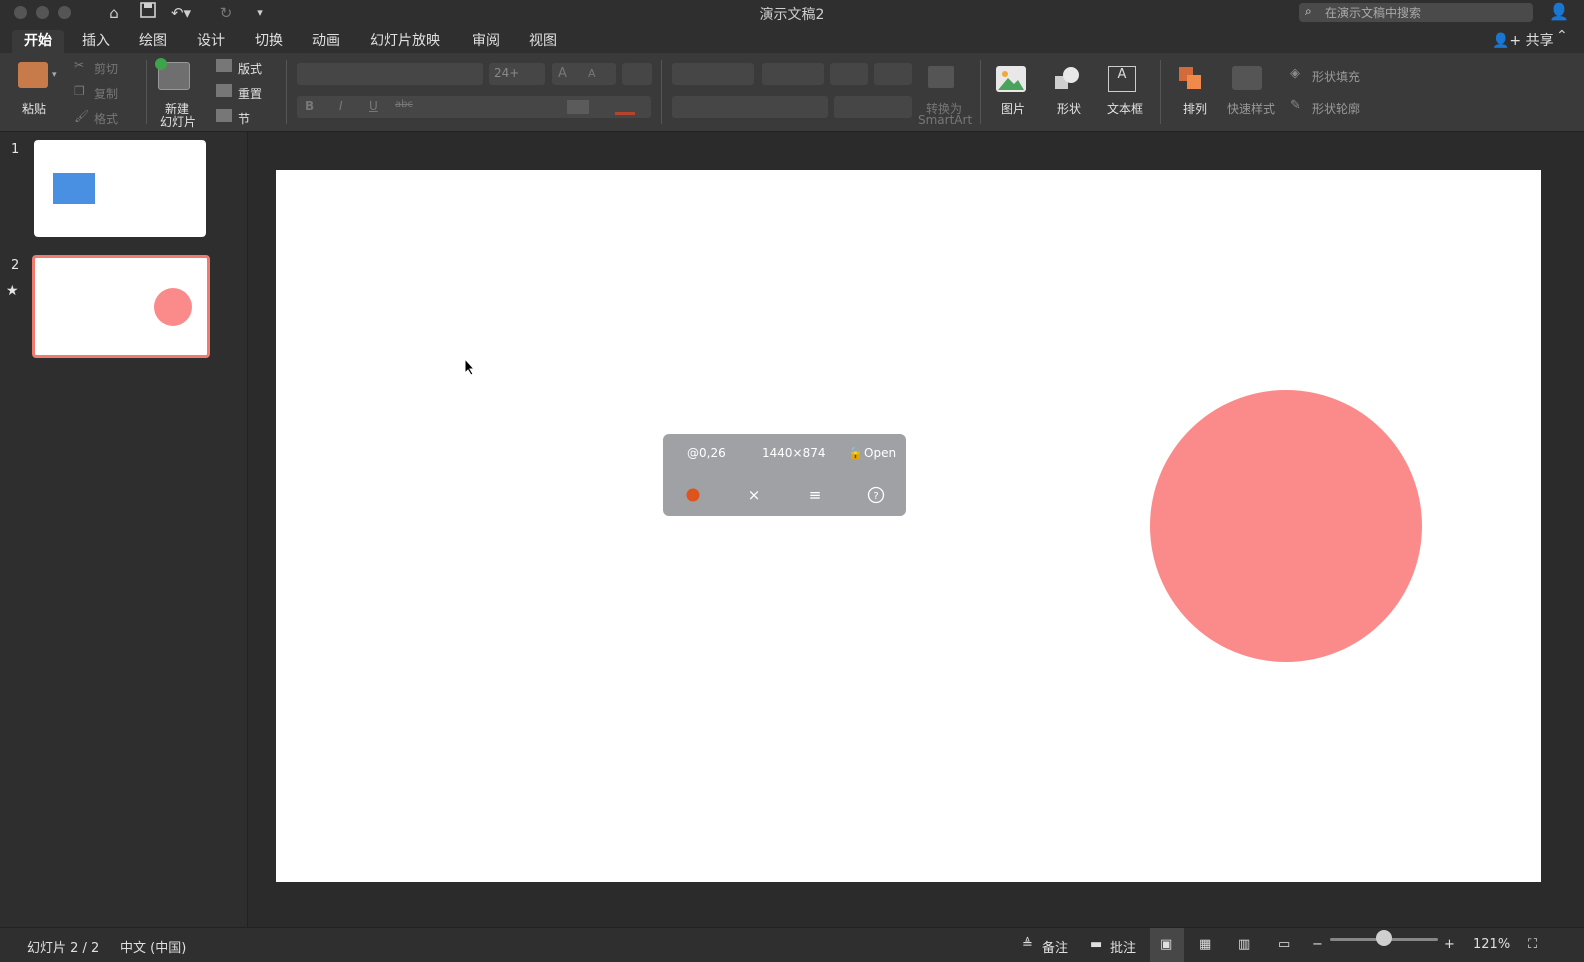 This screenshot has height=962, width=1584. Describe the element at coordinates (1336, 76) in the screenshot. I see `shape-fill-button: 形状填充` at that location.